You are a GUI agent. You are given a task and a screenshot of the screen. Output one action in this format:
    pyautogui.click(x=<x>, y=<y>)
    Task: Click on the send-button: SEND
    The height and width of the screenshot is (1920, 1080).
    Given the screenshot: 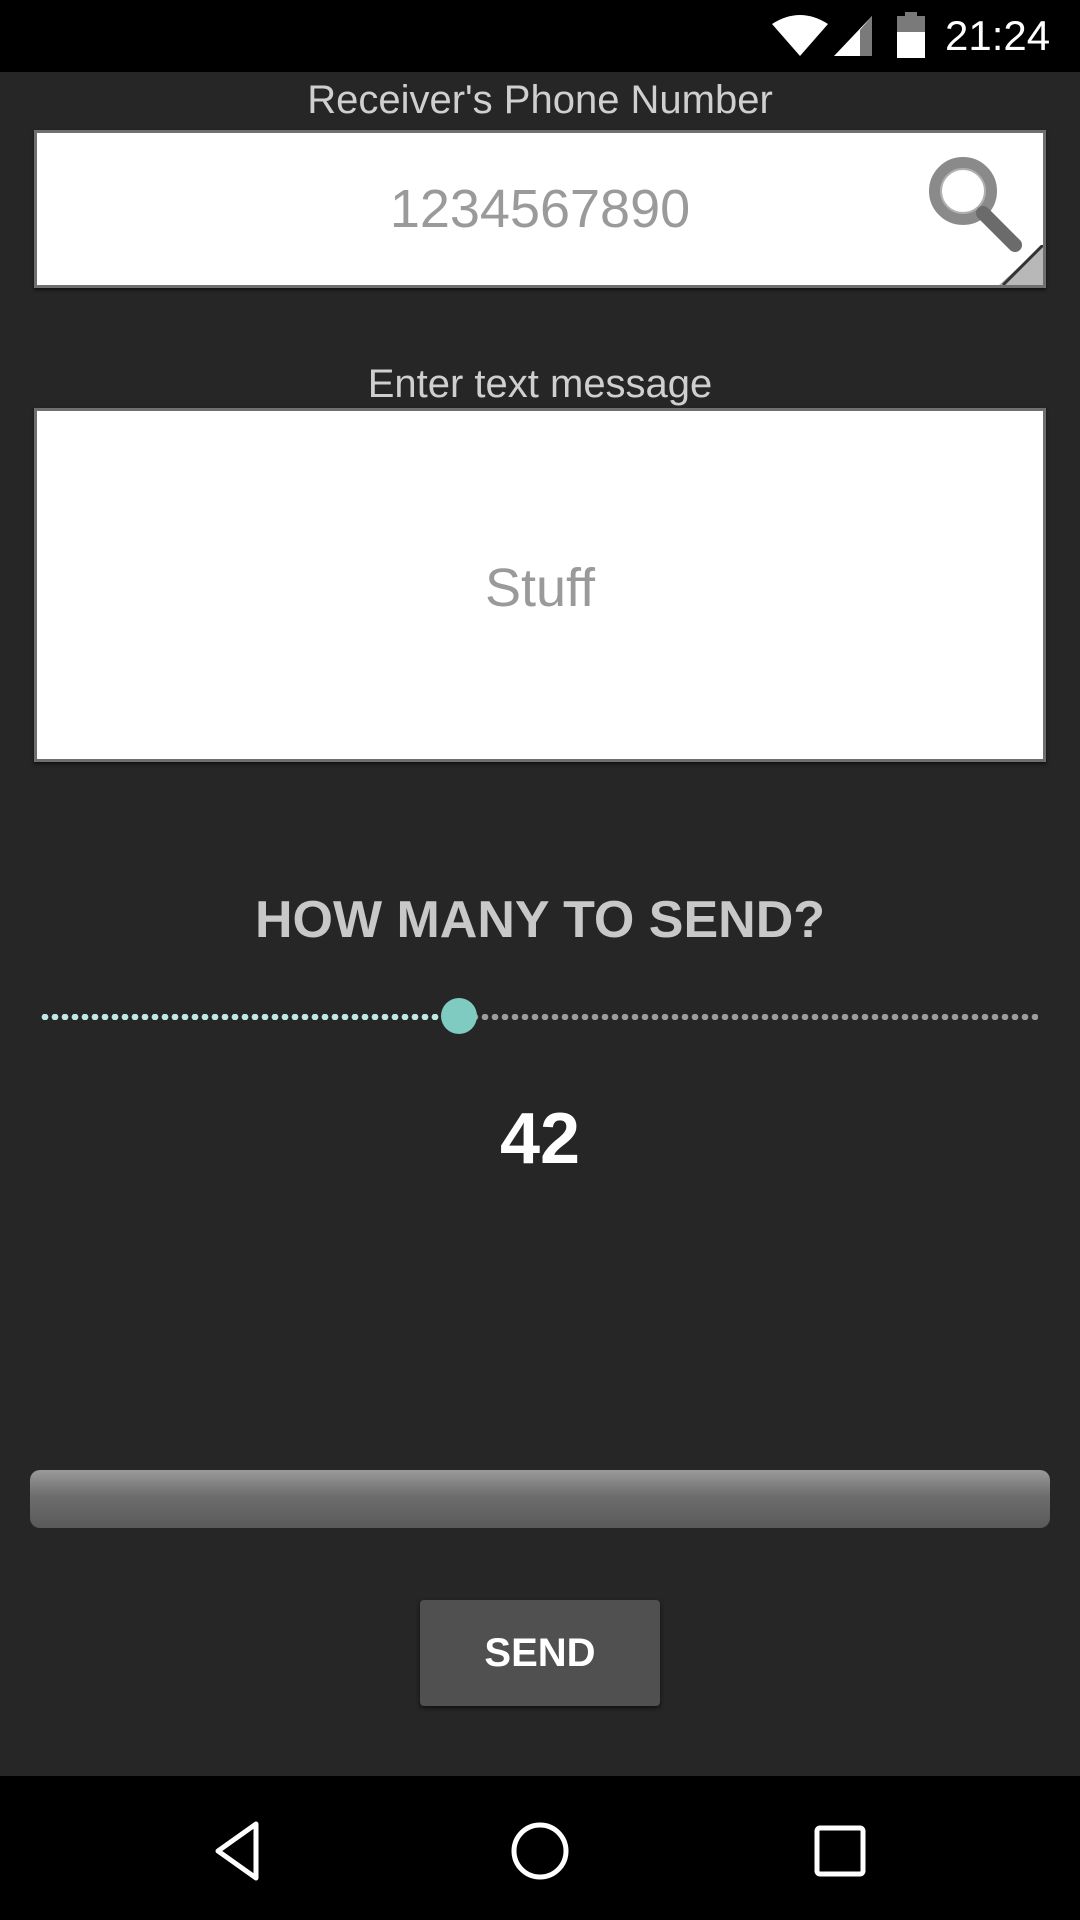 What is the action you would take?
    pyautogui.click(x=540, y=1653)
    